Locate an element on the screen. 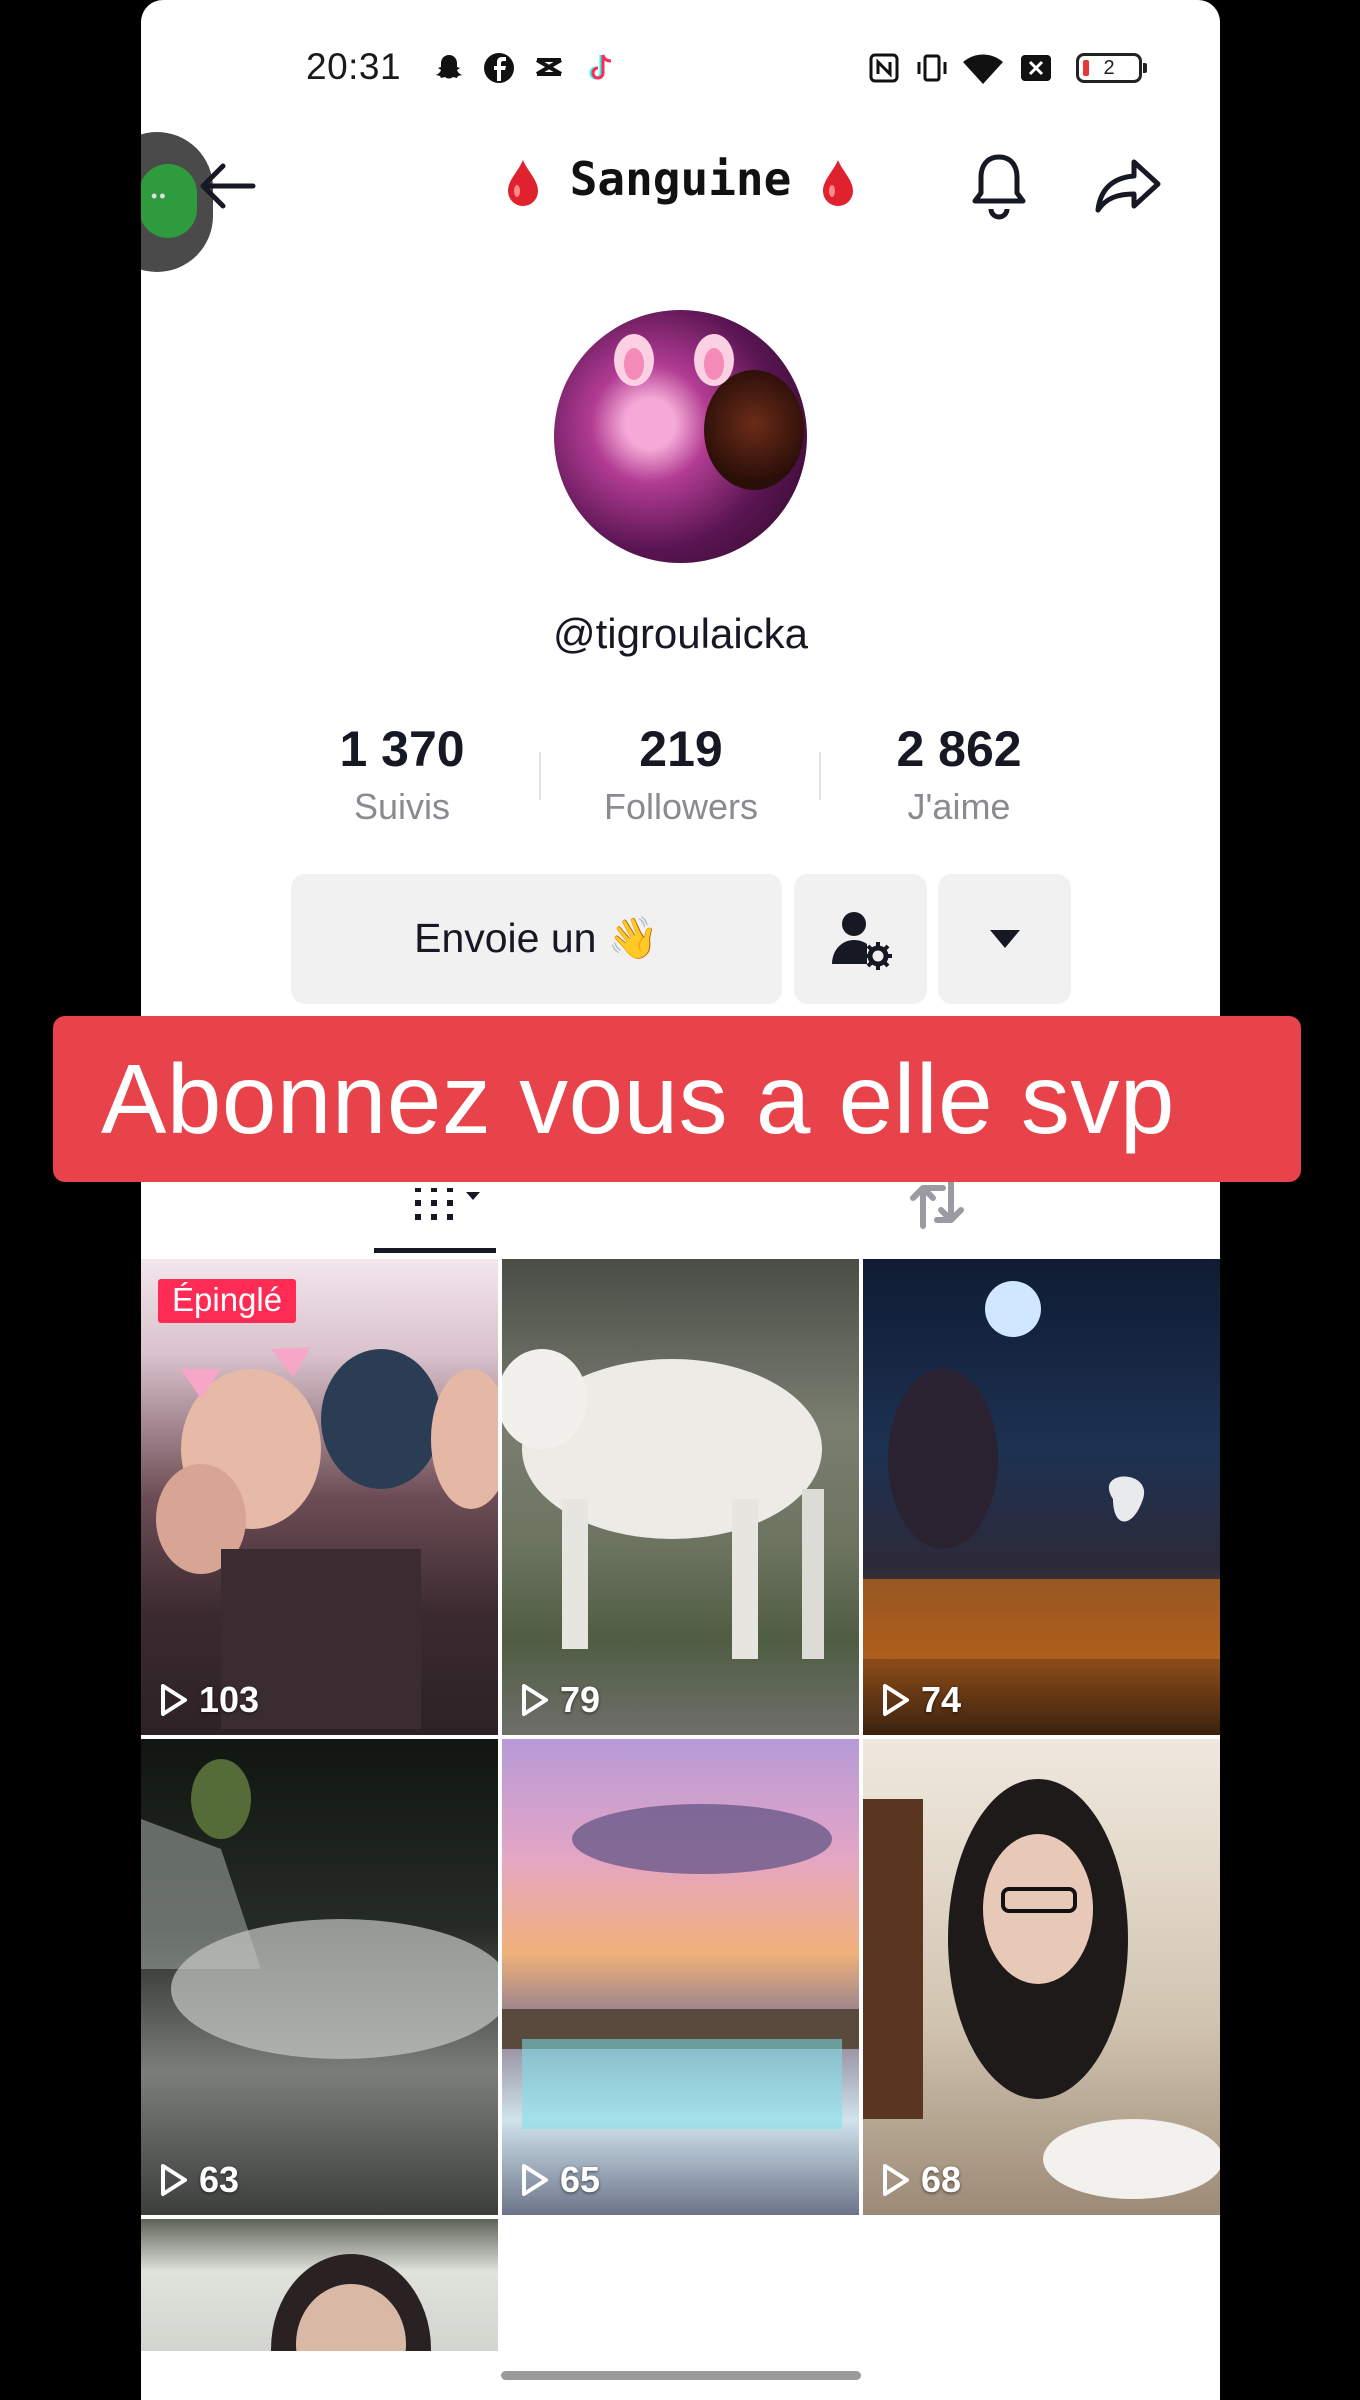 The image size is (1360, 2400). caption-banner: Abonnez vous a elle svp is located at coordinates (677, 1099).